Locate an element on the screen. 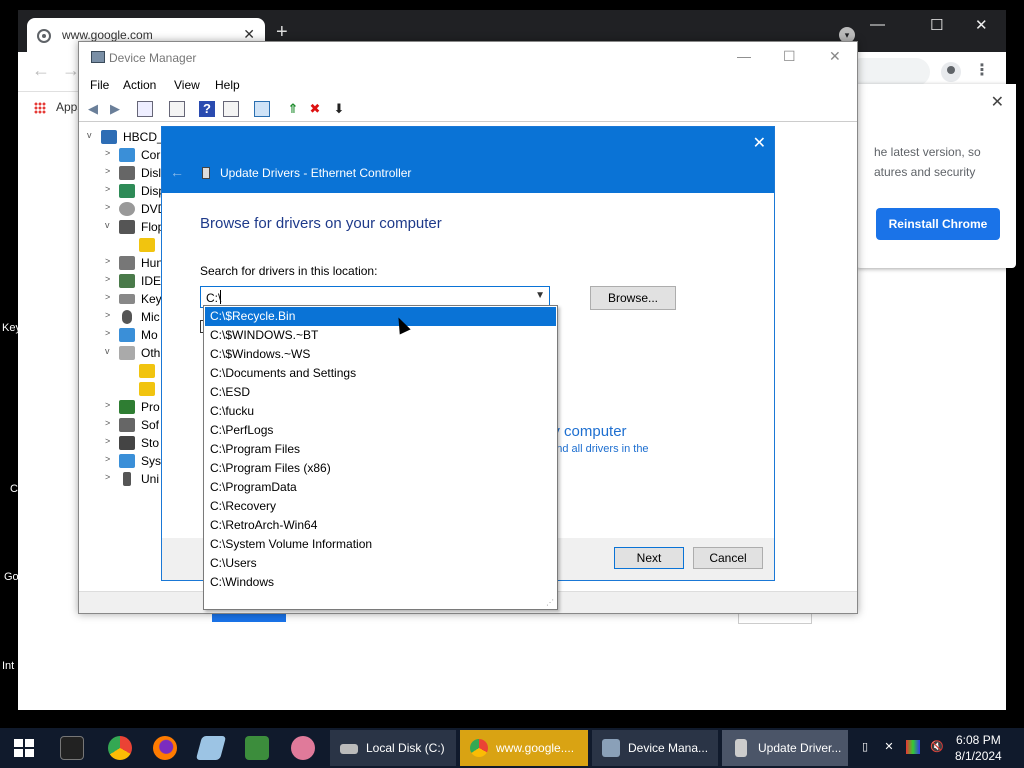 Image resolution: width=1024 pixels, height=768 pixels. next-button: Next is located at coordinates (649, 558).